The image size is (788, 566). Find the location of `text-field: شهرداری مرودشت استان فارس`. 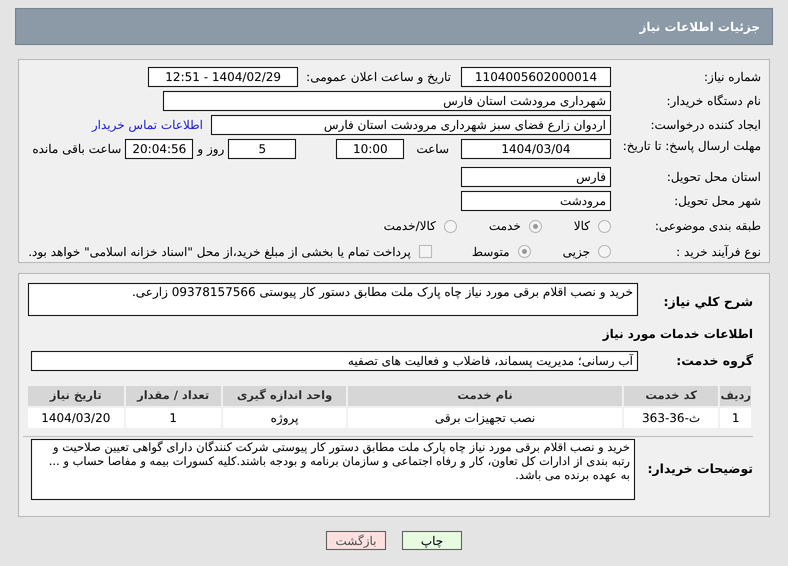

text-field: شهرداری مرودشت استان فارس is located at coordinates (387, 101).